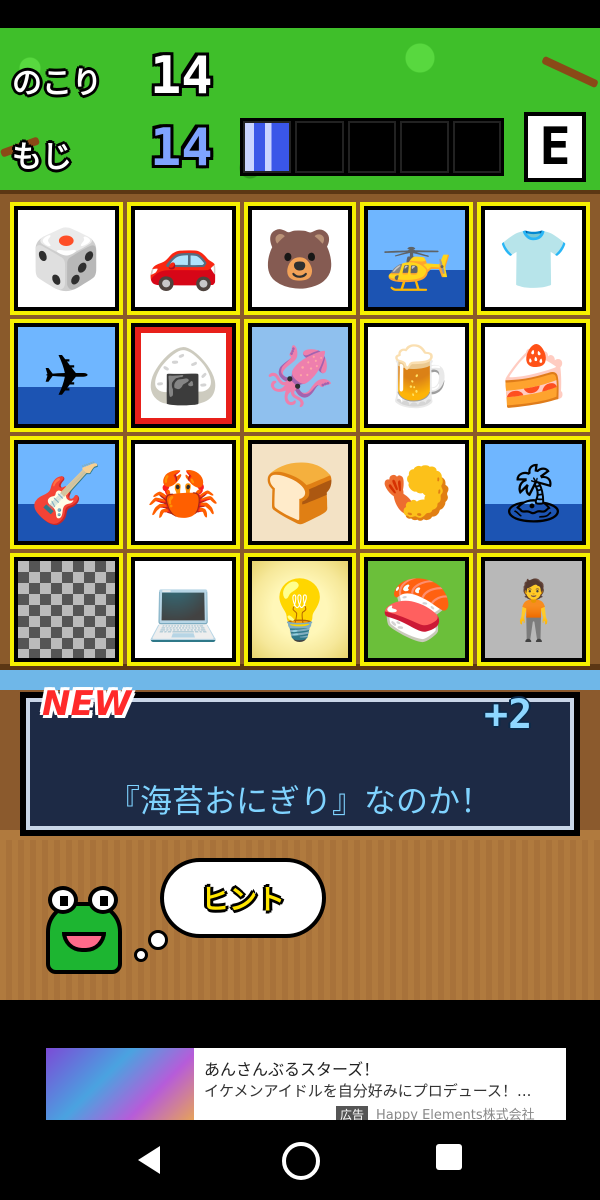  I want to click on tile-face: 💡, so click(300, 609).